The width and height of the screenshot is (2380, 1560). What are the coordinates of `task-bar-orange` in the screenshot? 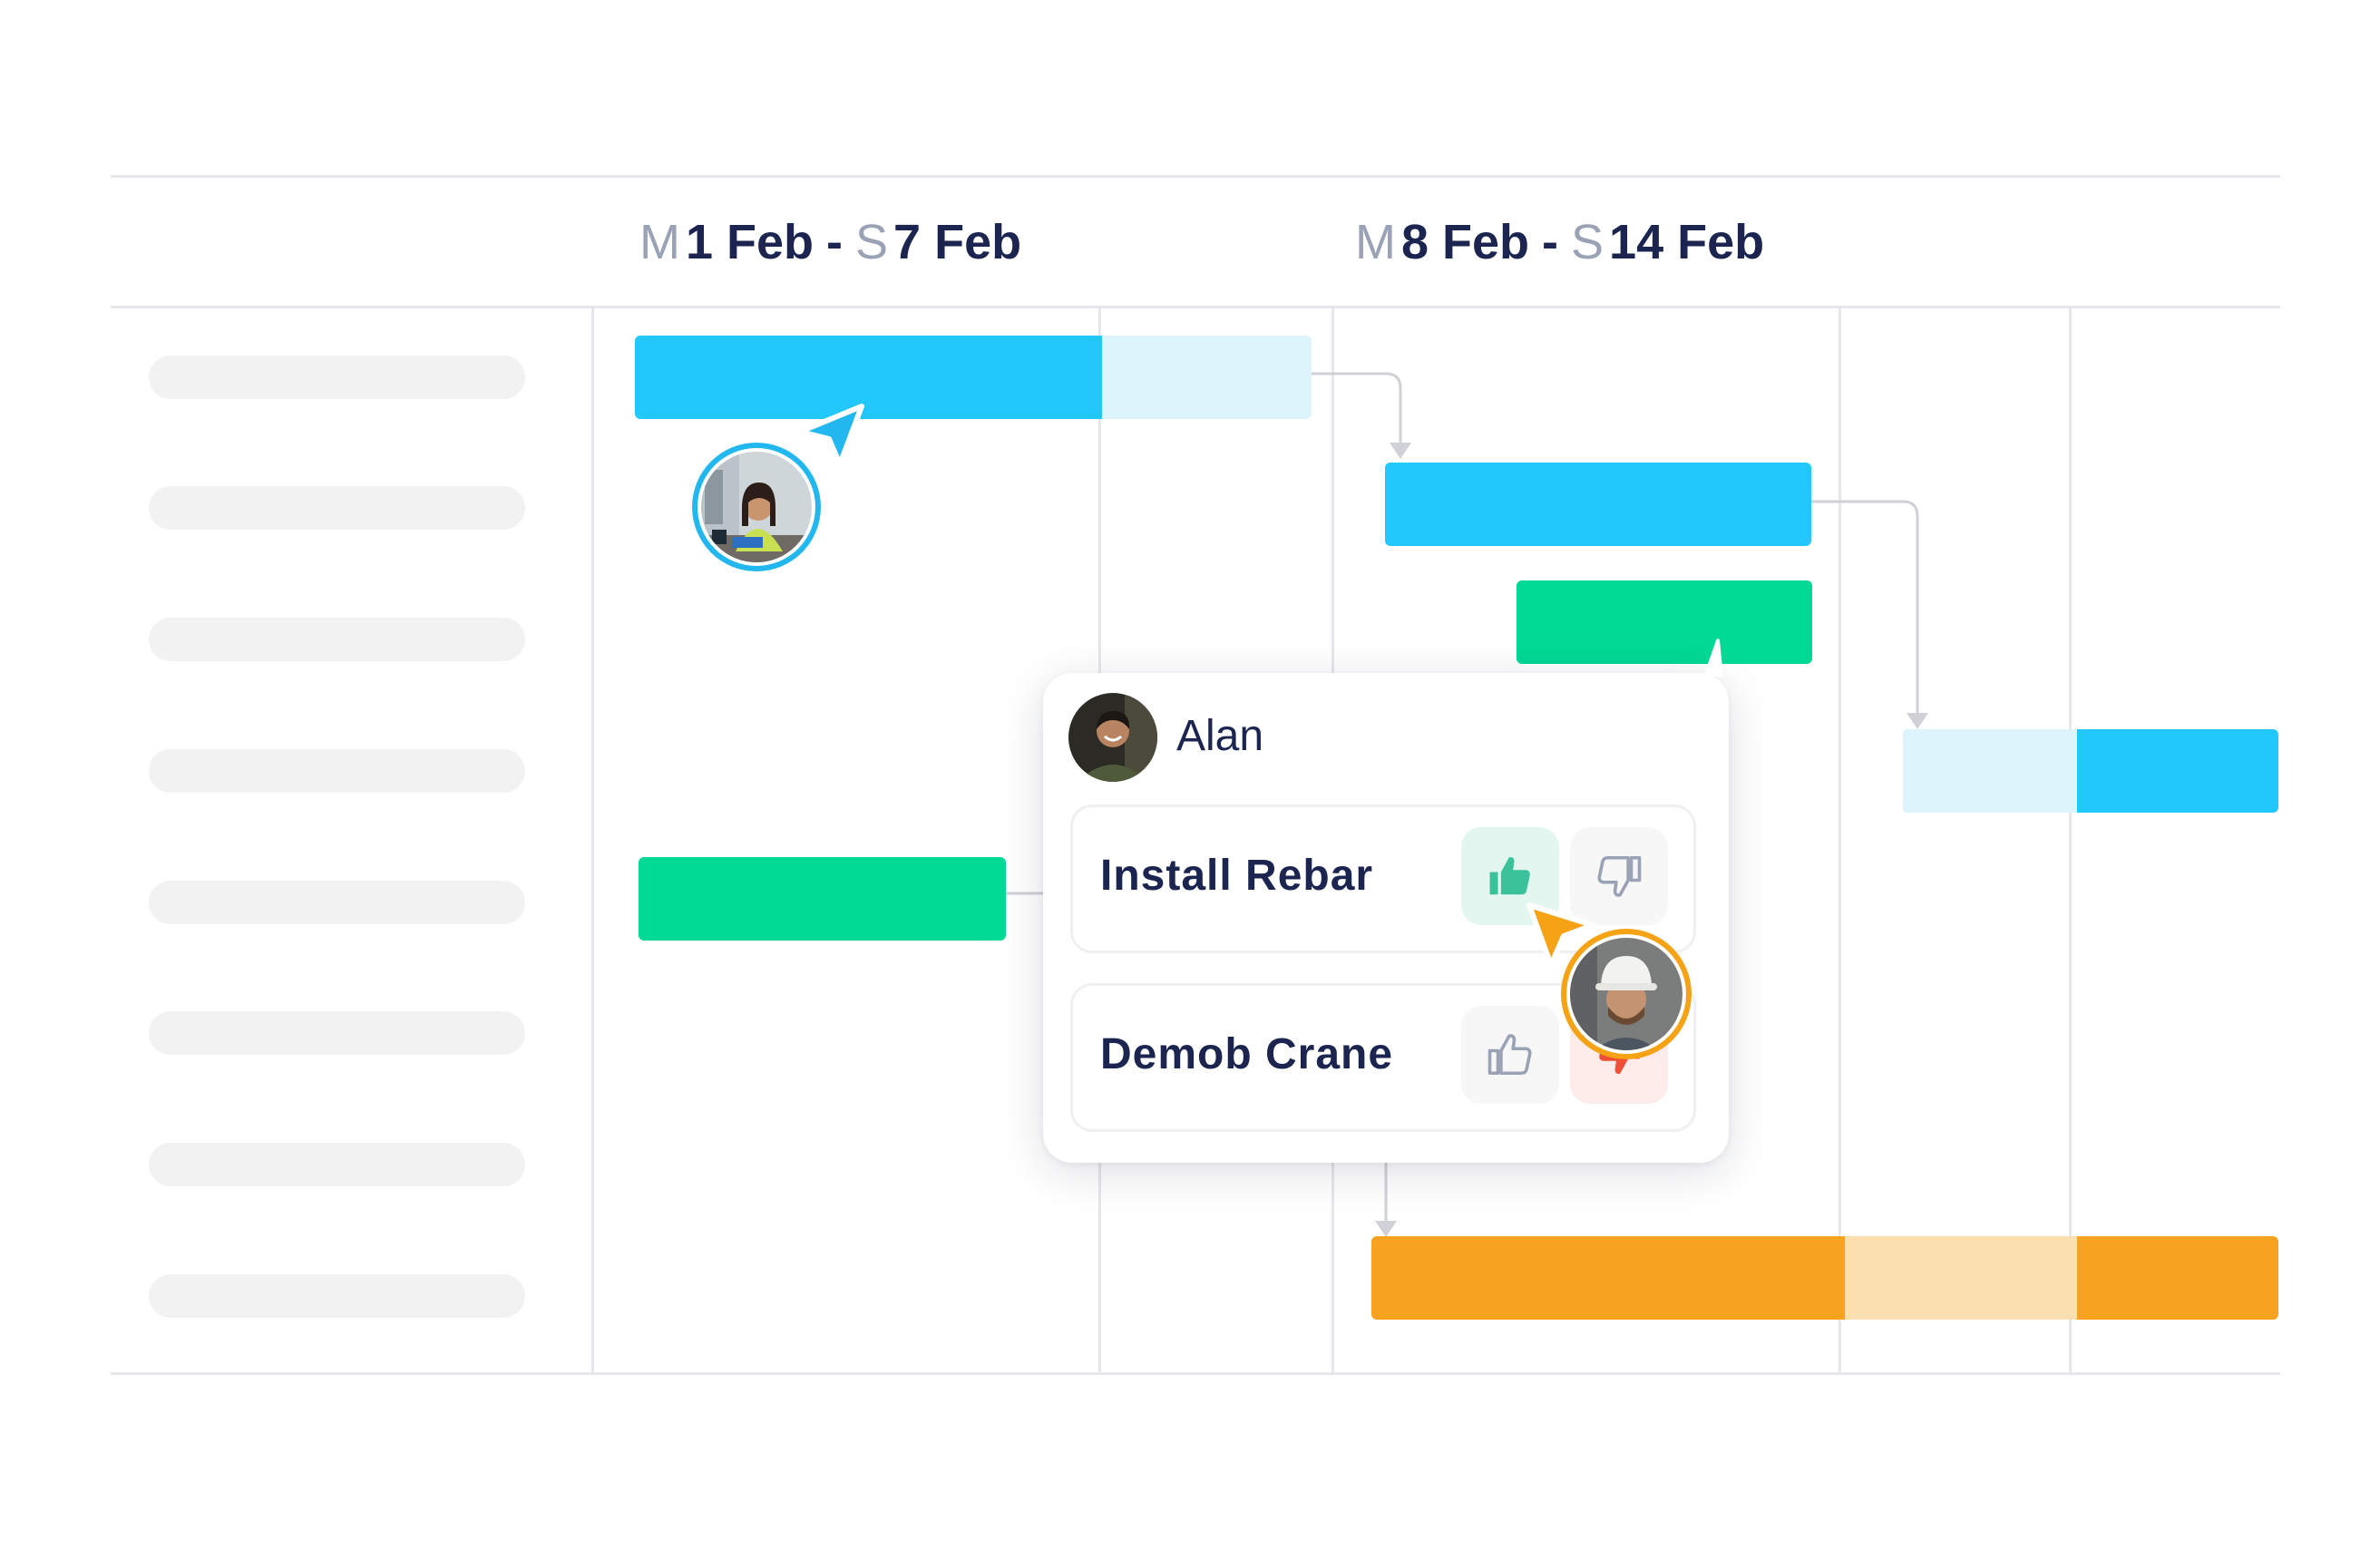 It's located at (1825, 1278).